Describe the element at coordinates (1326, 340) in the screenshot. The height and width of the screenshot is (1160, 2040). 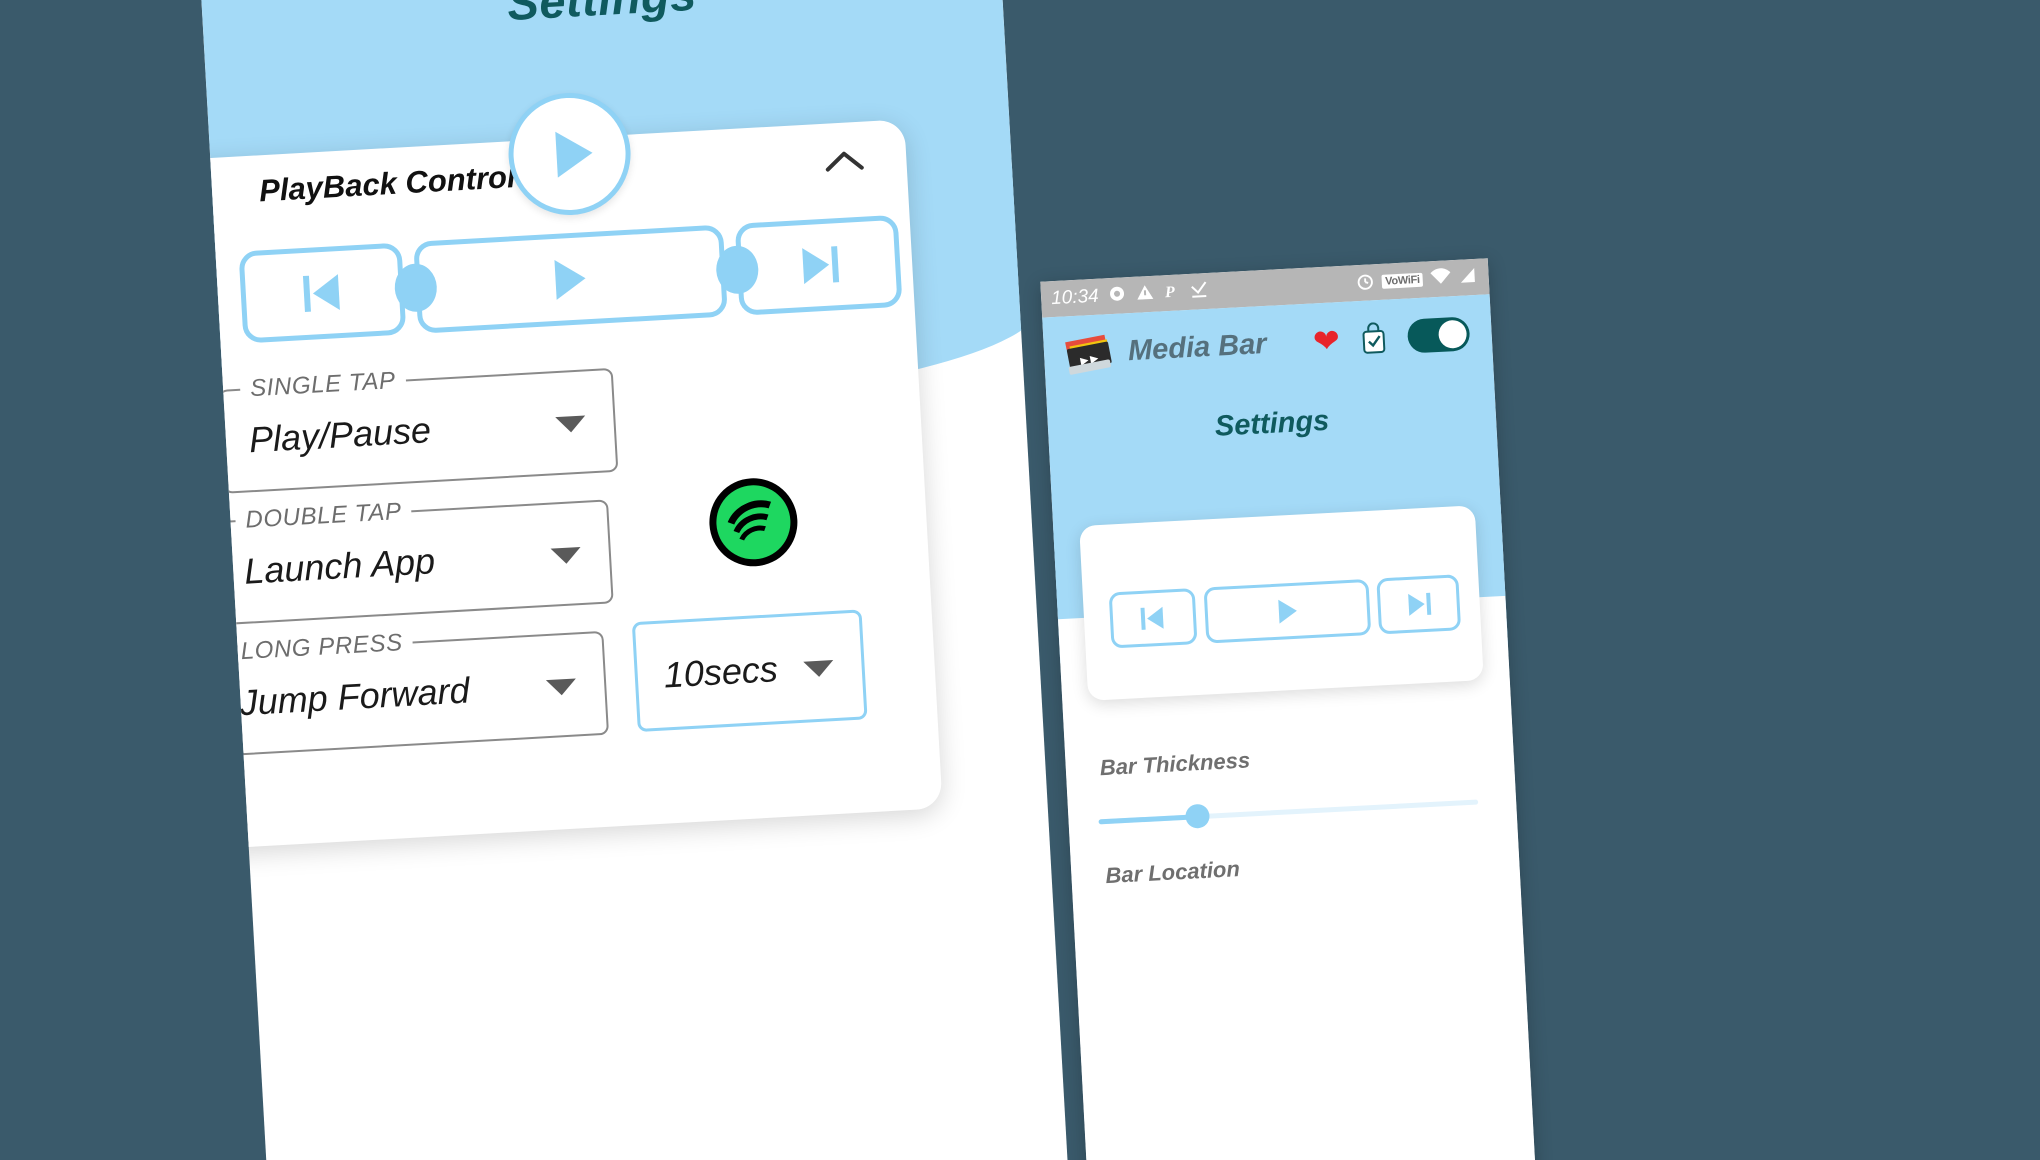
I see `heart-icon: ❤` at that location.